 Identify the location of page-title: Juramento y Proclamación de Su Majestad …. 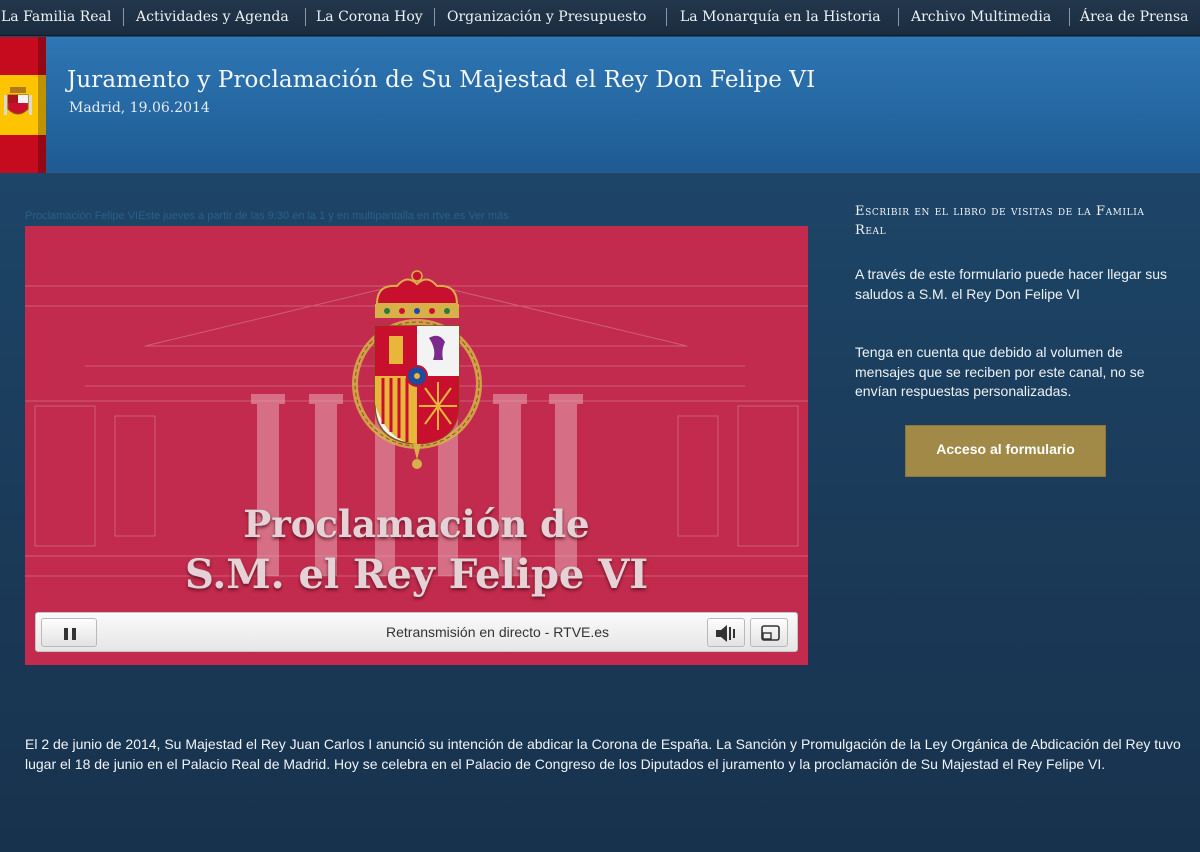
(441, 80).